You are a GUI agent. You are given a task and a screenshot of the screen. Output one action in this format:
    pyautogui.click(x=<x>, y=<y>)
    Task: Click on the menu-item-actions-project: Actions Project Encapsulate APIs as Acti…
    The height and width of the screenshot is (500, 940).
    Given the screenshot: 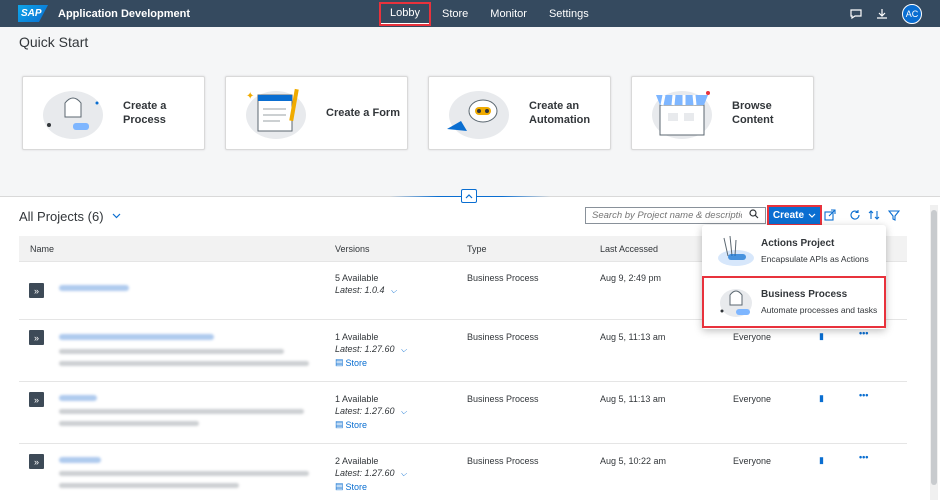 What is the action you would take?
    pyautogui.click(x=794, y=251)
    